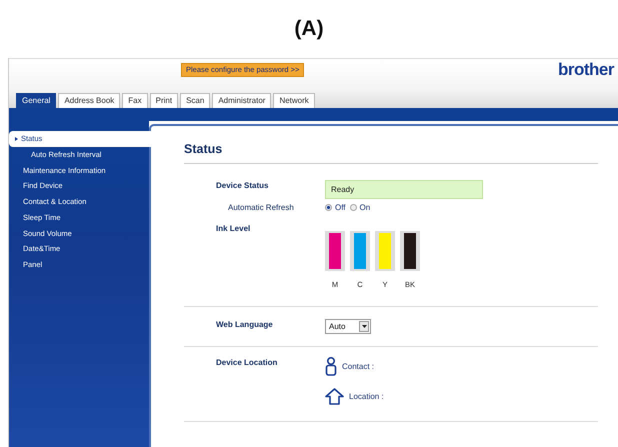 This screenshot has width=618, height=447. I want to click on tab: Network, so click(294, 100).